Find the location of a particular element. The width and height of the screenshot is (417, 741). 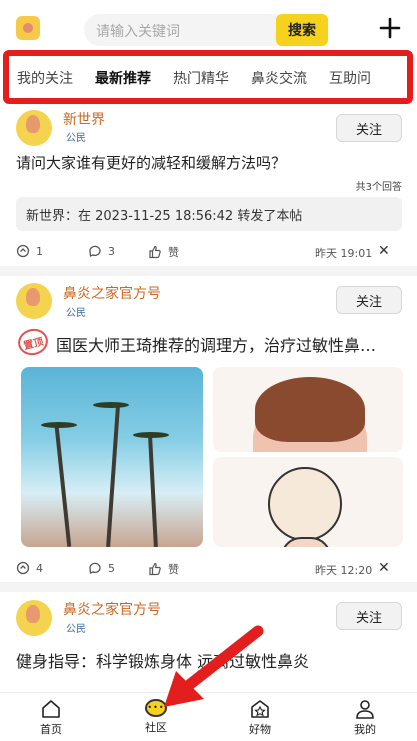

search-button: 搜索 is located at coordinates (302, 30).